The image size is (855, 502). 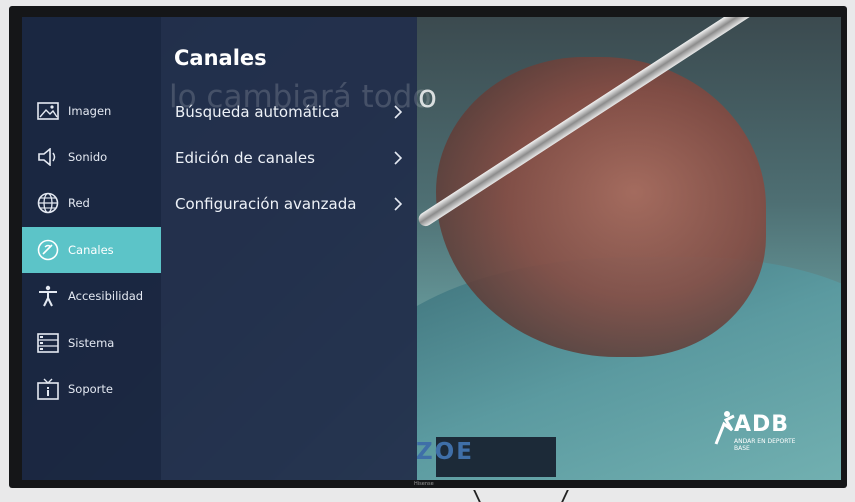 I want to click on logo-text: ADB, so click(x=762, y=424).